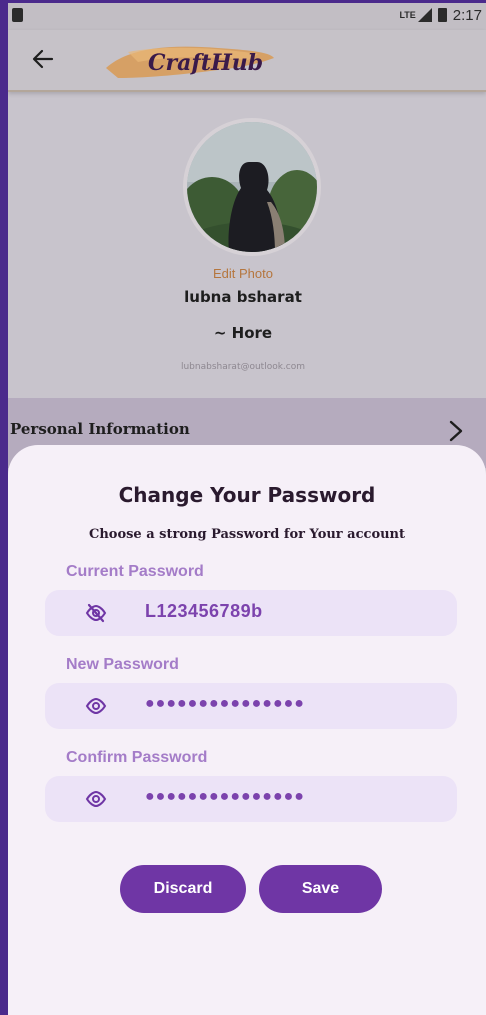 This screenshot has height=1015, width=486. Describe the element at coordinates (243, 367) in the screenshot. I see `profile-email: lubnabsharat@outlook.com` at that location.